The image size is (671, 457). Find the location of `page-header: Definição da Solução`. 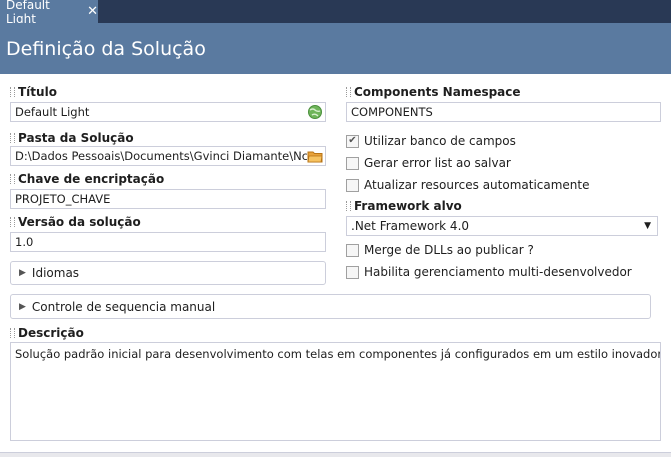

page-header: Definição da Solução is located at coordinates (335, 48).